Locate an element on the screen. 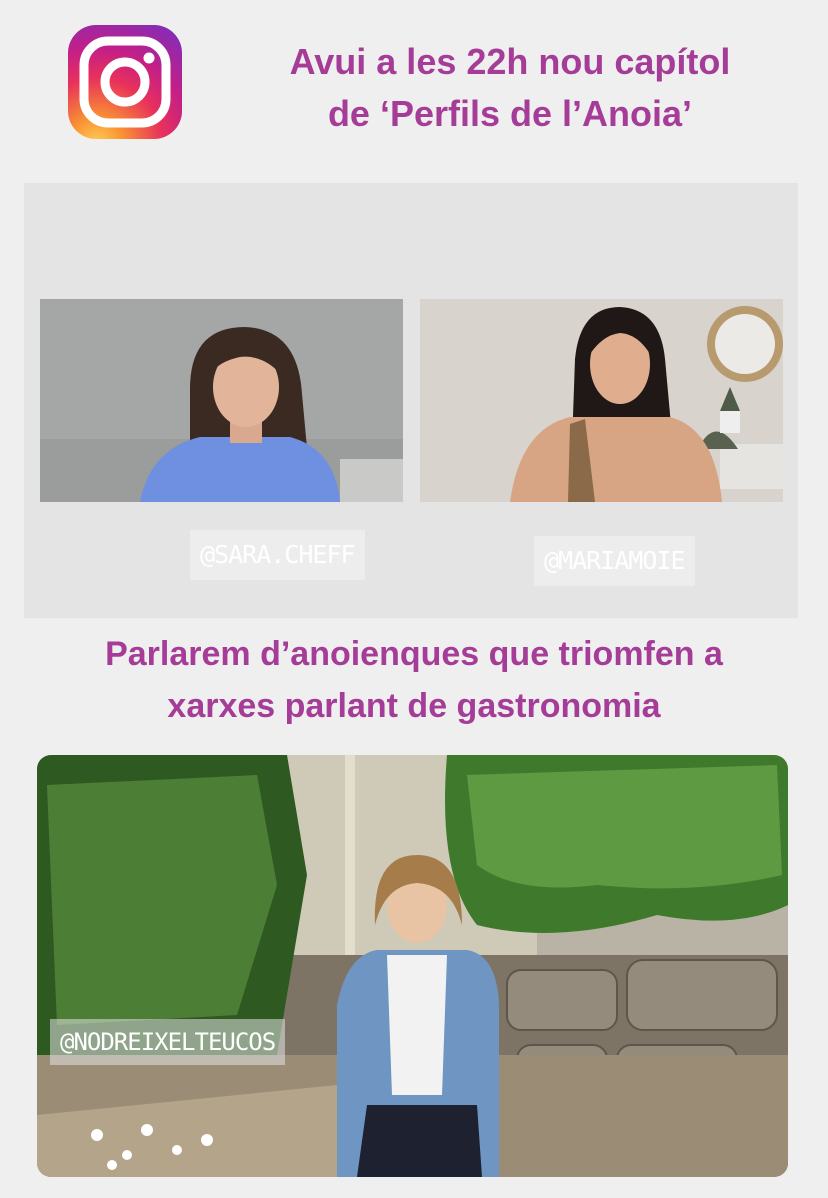 The image size is (828, 1198). video-tile-sara is located at coordinates (221, 400).